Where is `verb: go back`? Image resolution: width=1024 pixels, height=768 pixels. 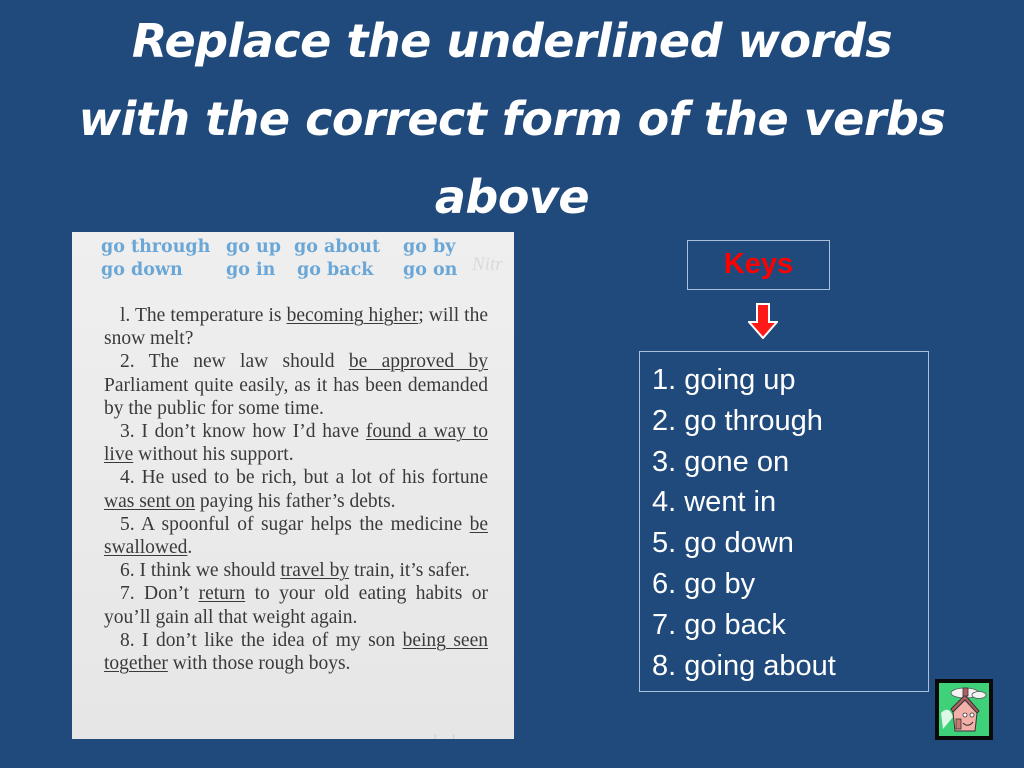 verb: go back is located at coordinates (335, 270).